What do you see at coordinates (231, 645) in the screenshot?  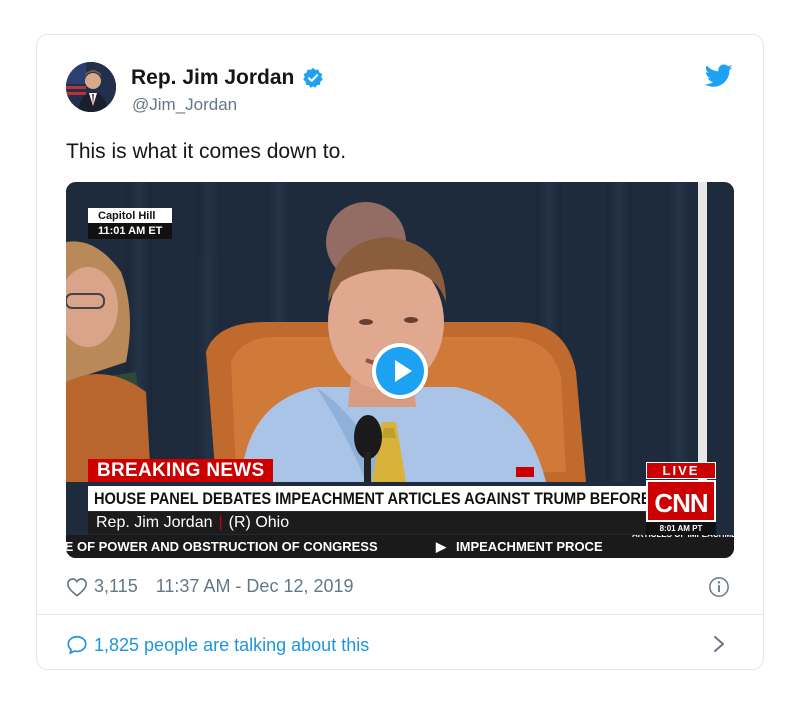 I see `talking-count: 1,825 people are talking about this` at bounding box center [231, 645].